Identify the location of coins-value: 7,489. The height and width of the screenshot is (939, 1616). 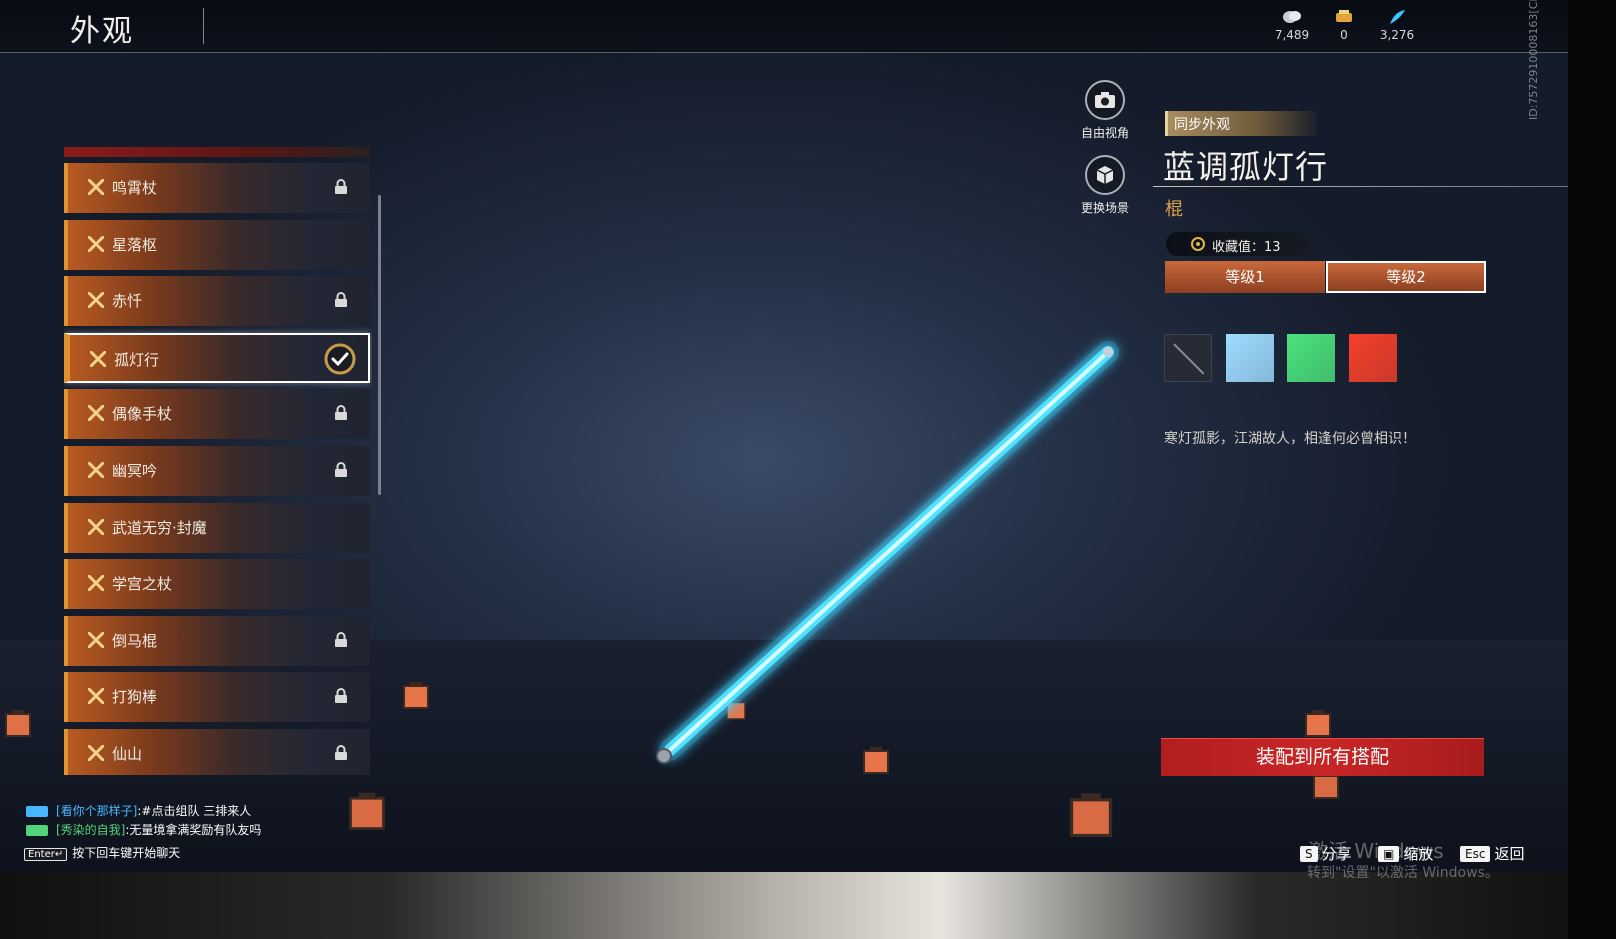
(1292, 35).